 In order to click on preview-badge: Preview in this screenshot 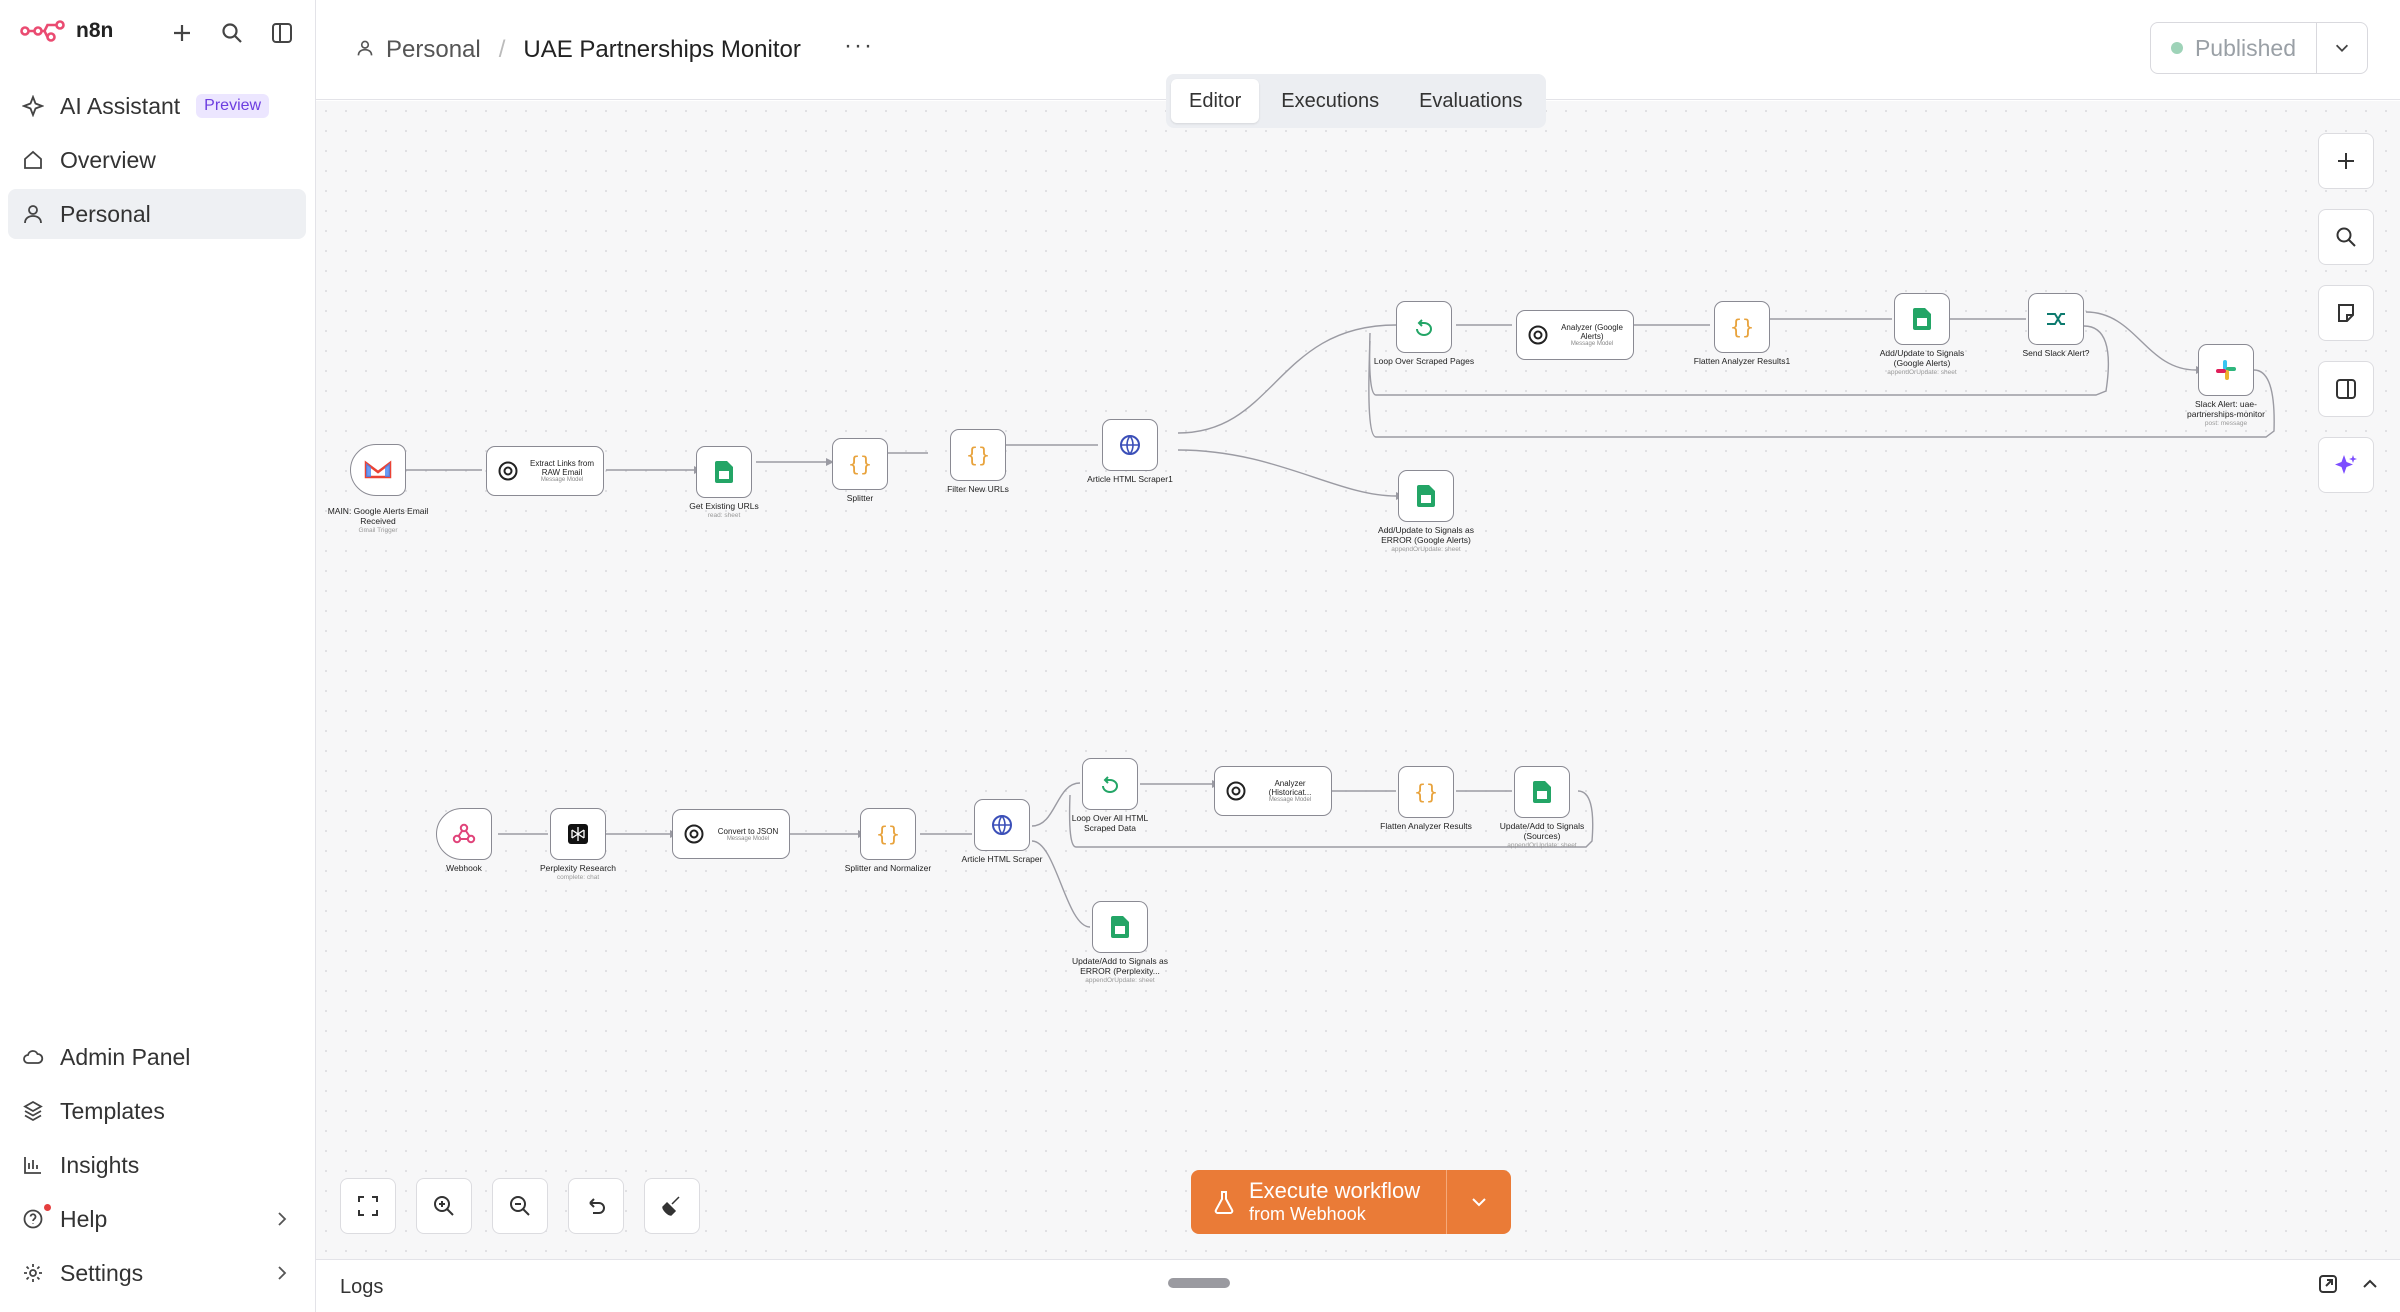, I will do `click(233, 106)`.